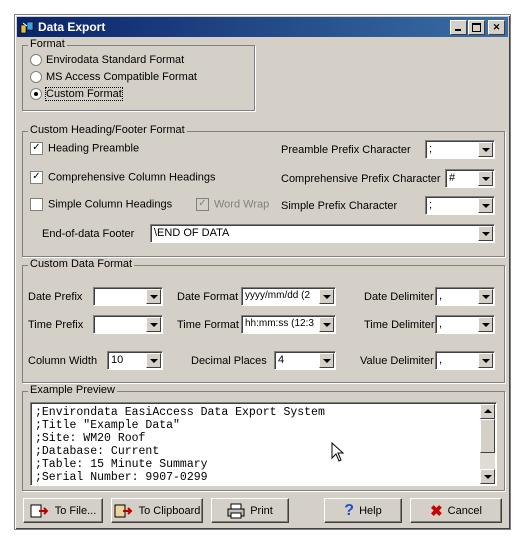  Describe the element at coordinates (63, 361) in the screenshot. I see `column-width-label: Column Width` at that location.